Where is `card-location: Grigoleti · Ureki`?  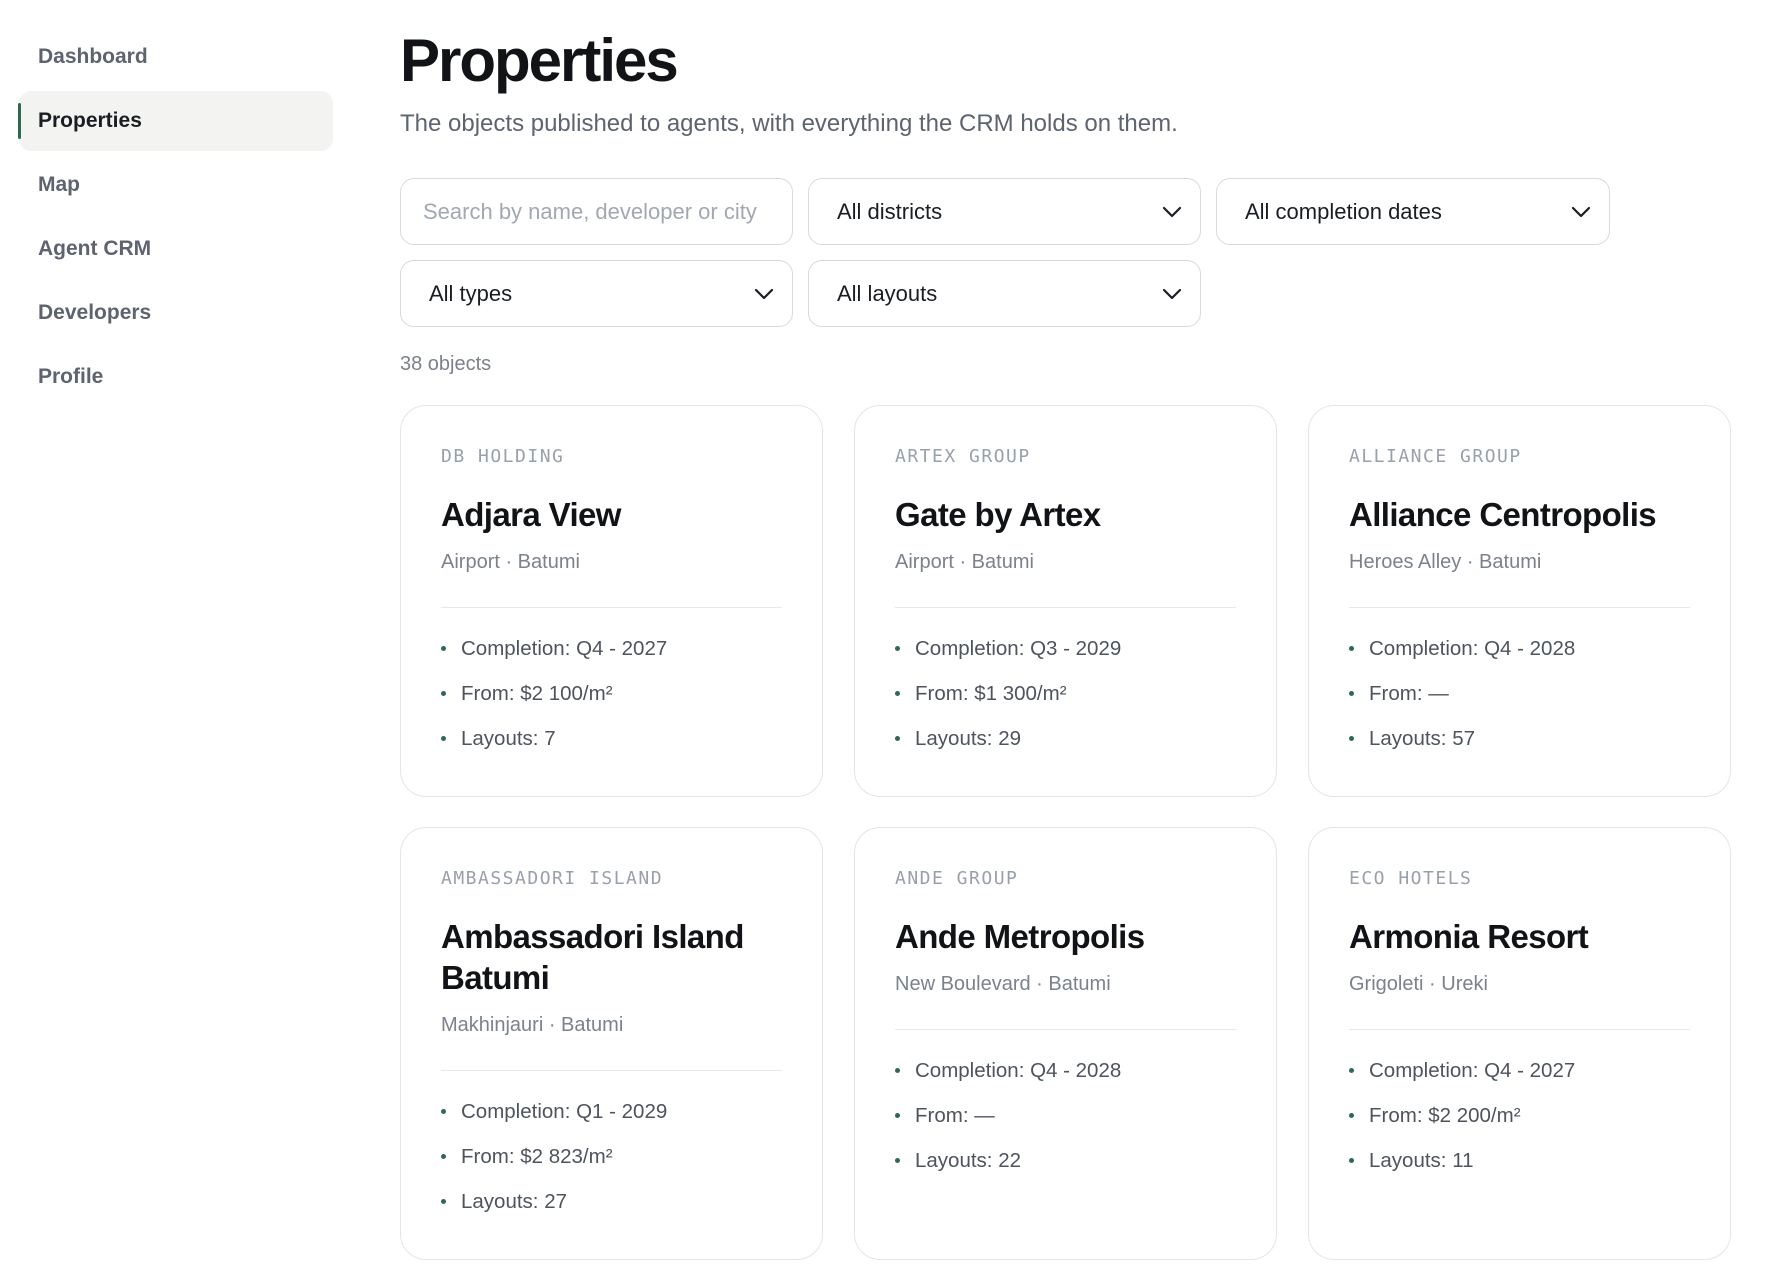 card-location: Grigoleti · Ureki is located at coordinates (1519, 1001).